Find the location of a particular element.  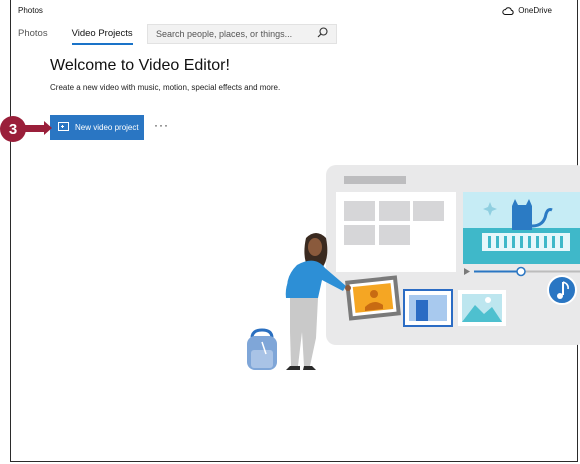

illustration-backpack is located at coordinates (262, 349).